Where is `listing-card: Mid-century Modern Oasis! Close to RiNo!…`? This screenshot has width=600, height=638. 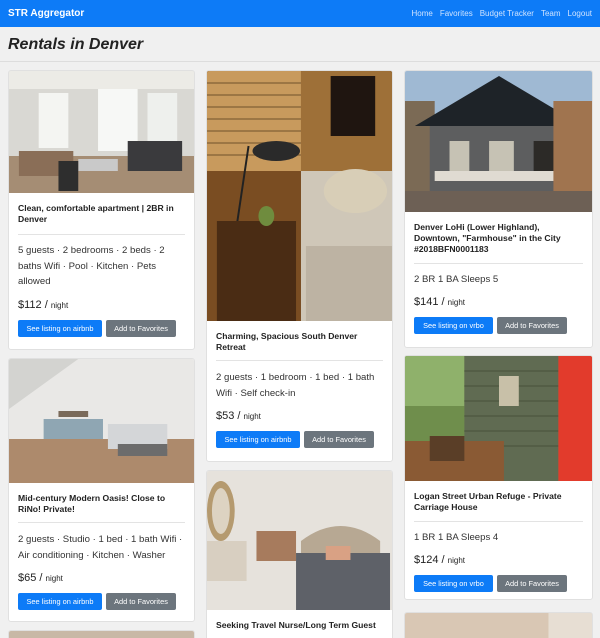
listing-card: Mid-century Modern Oasis! Close to RiNo!… is located at coordinates (101, 490).